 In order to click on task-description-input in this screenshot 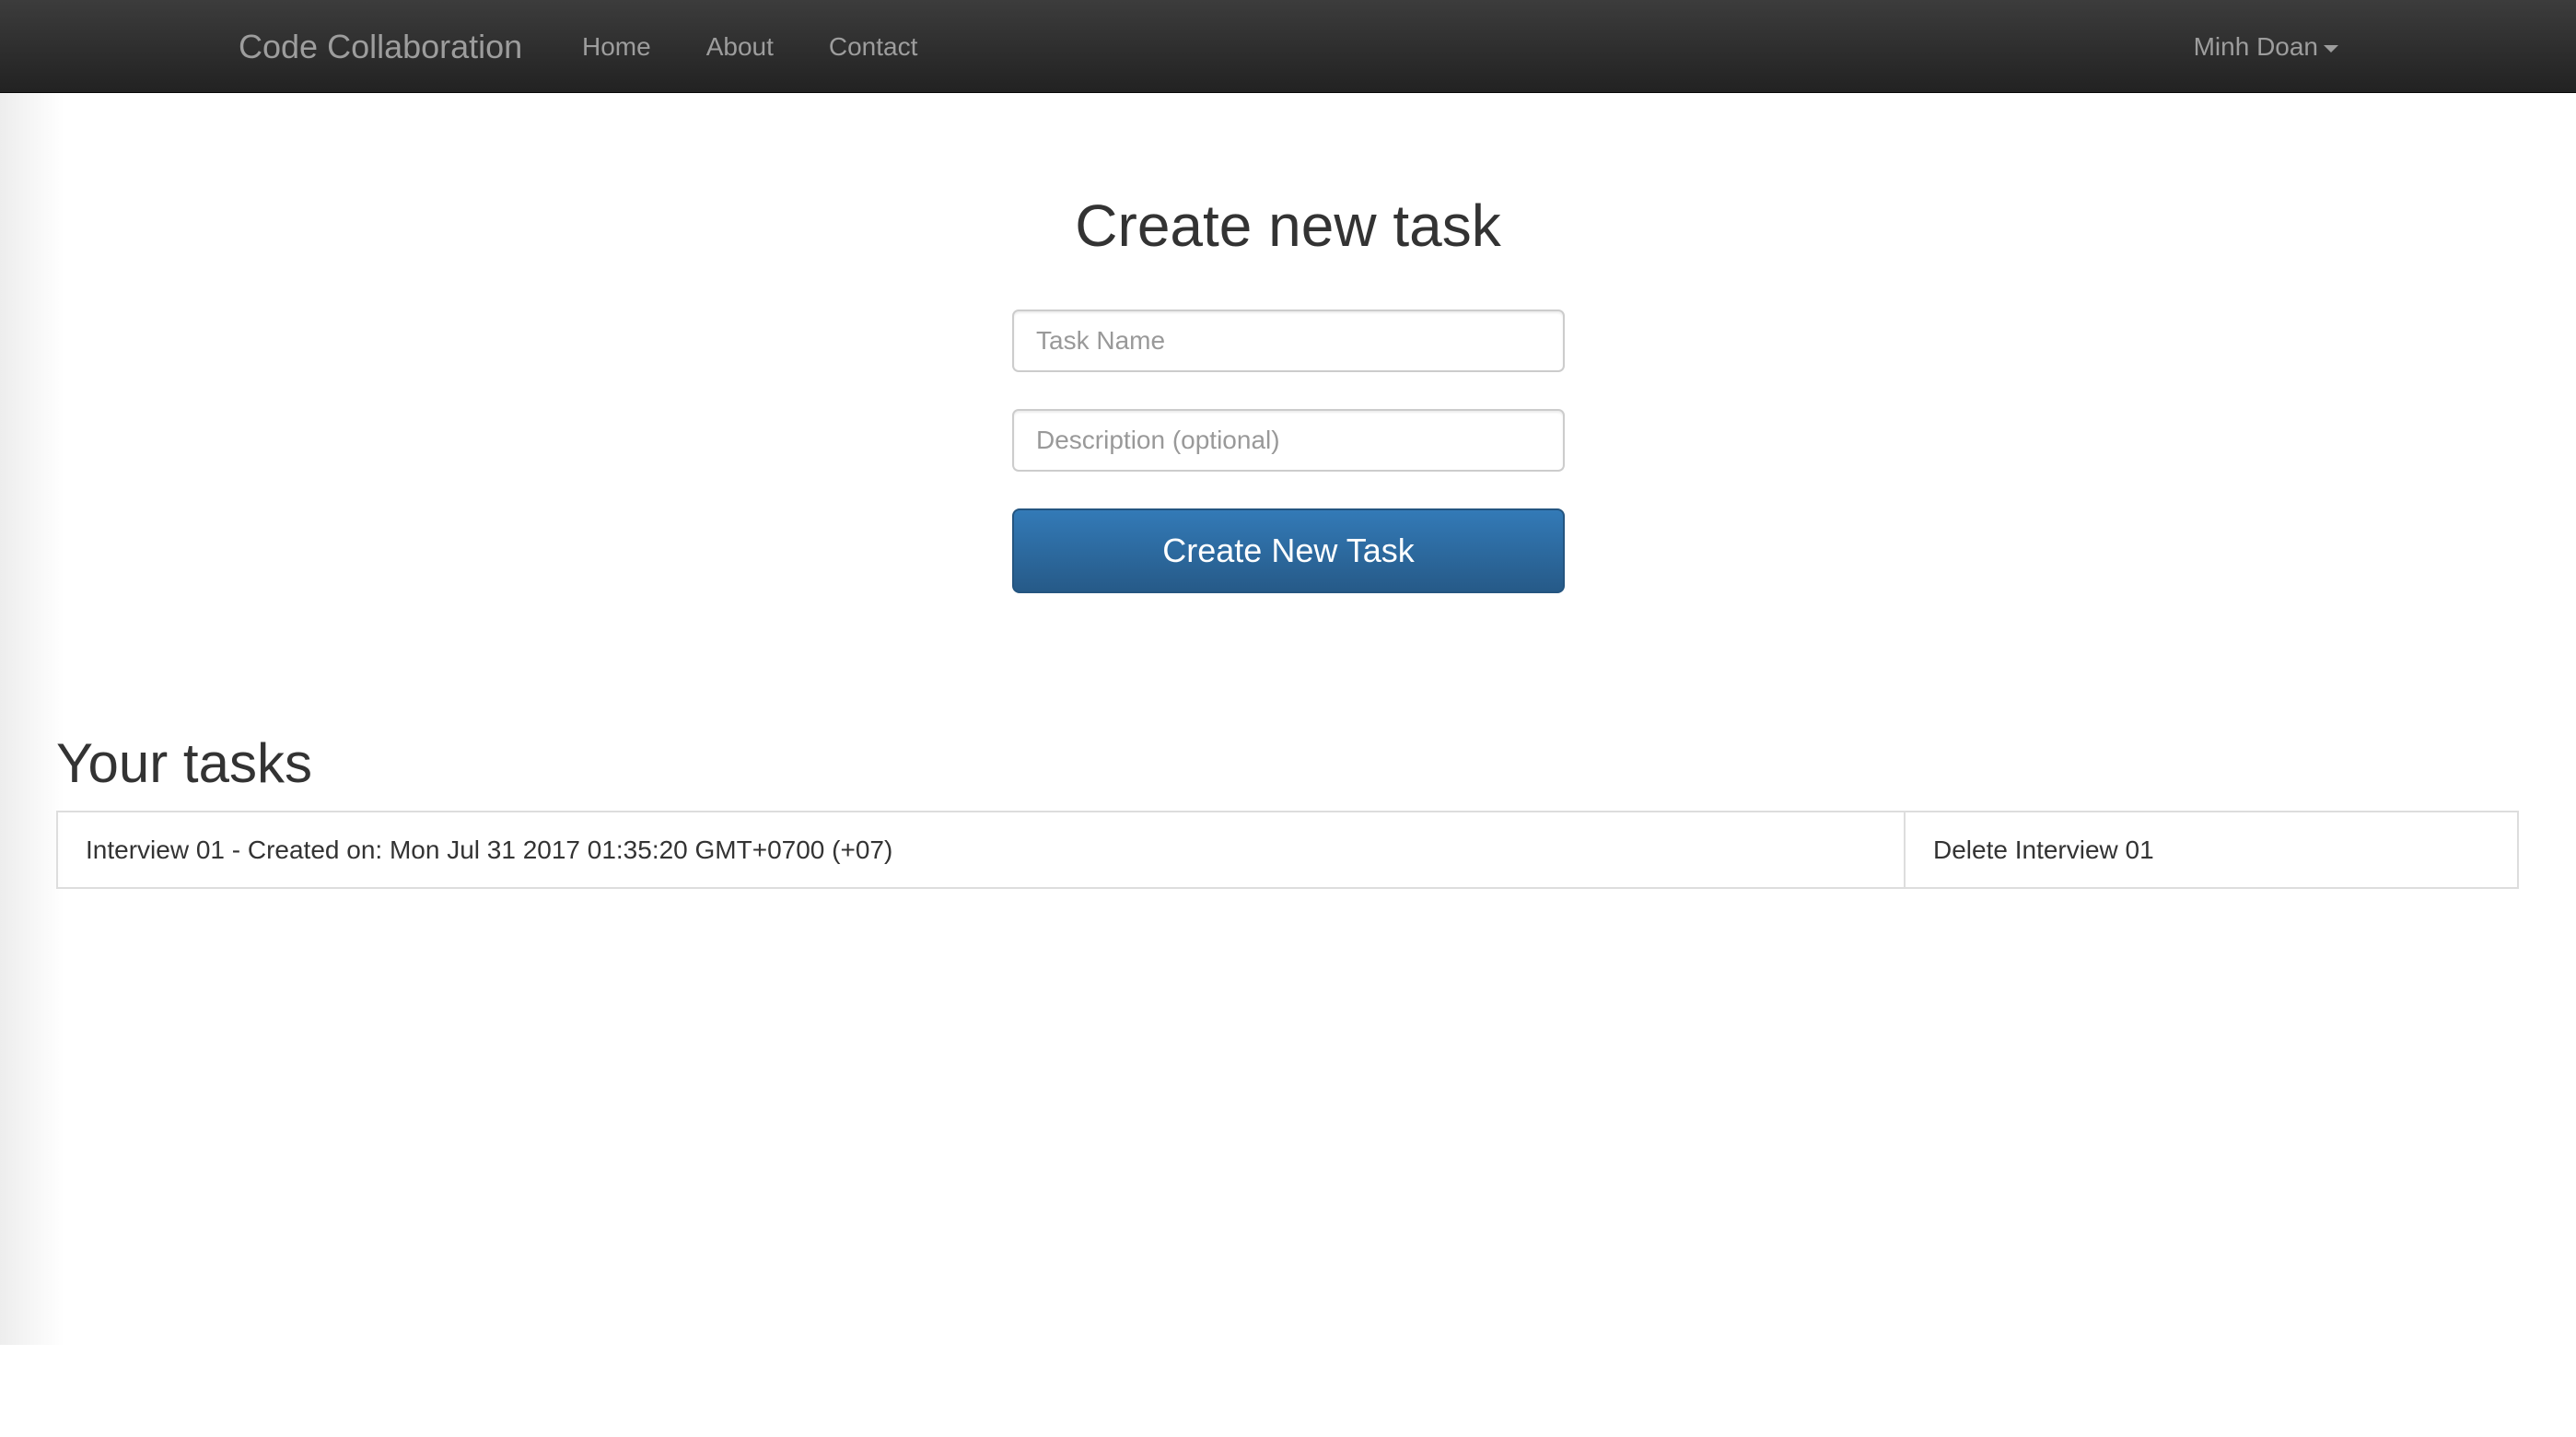, I will do `click(1288, 440)`.